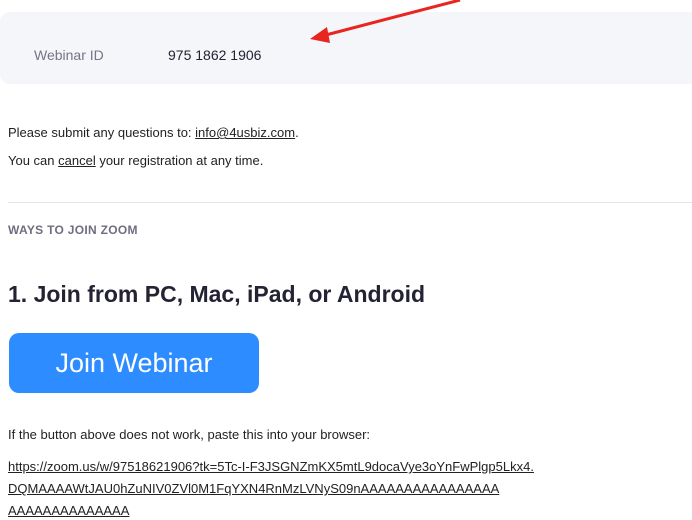  I want to click on questions-prefix: Please submit any questions to:, so click(102, 132).